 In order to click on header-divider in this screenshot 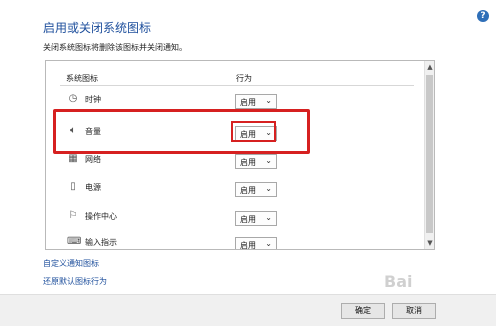, I will do `click(237, 85)`.